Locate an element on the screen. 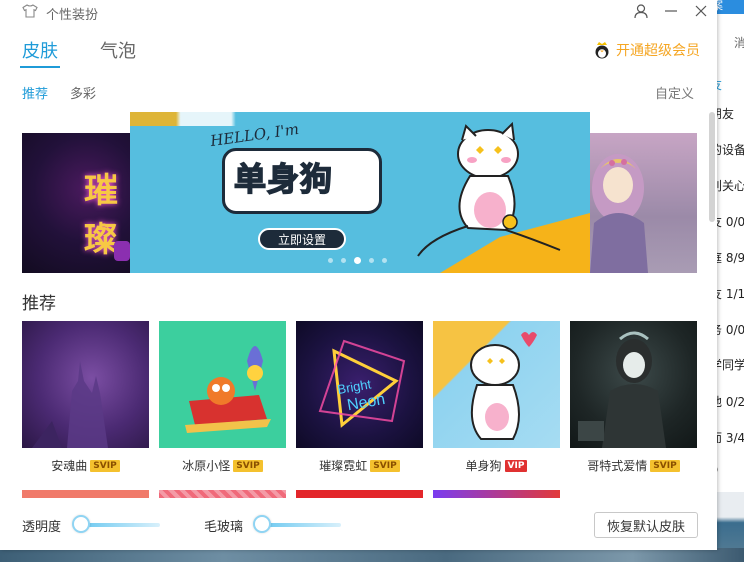 This screenshot has height=562, width=744. skin-card: 安魂曲 SVIP is located at coordinates (85, 397).